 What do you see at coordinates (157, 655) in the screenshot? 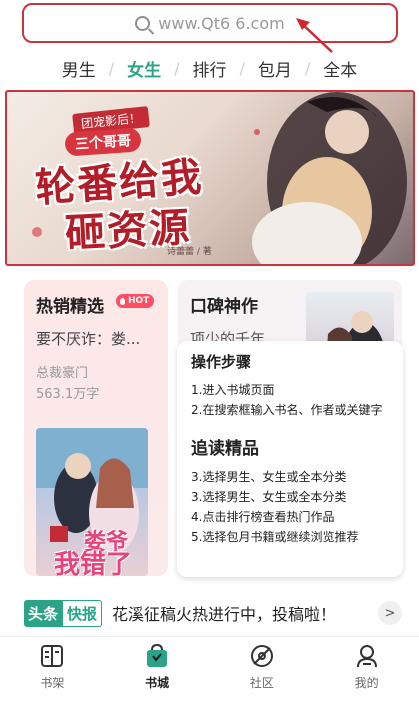
I see `bookstore-icon` at bounding box center [157, 655].